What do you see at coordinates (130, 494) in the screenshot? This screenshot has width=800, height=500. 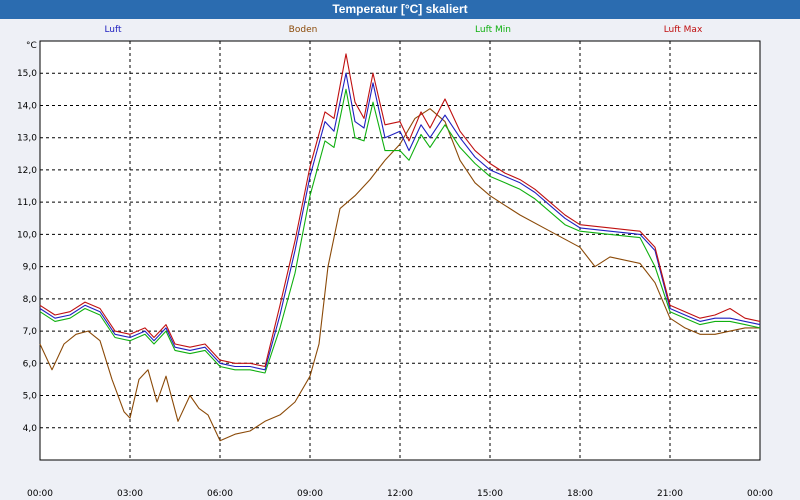 I see `x-tick-time: 03:00` at bounding box center [130, 494].